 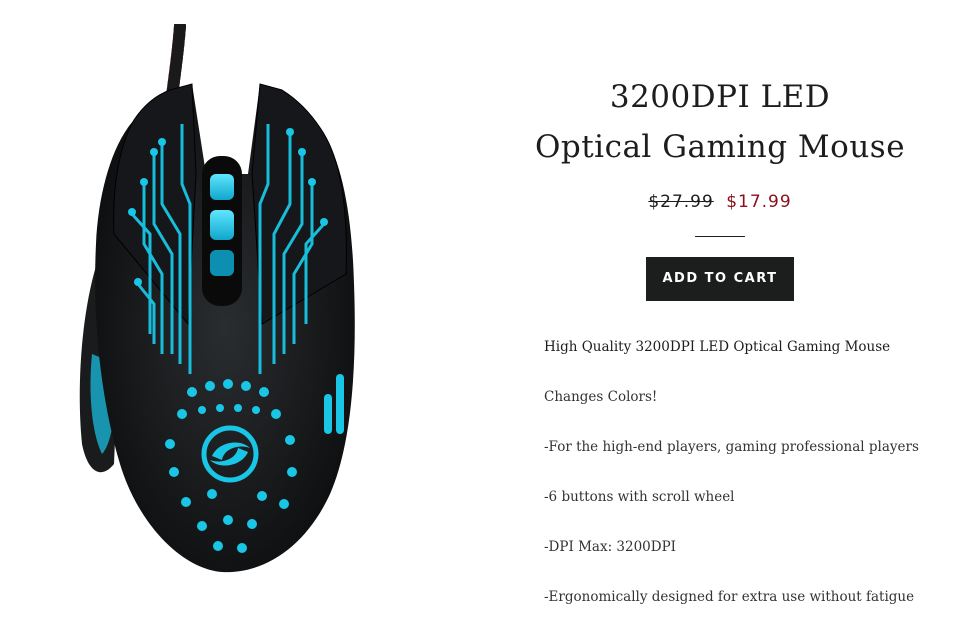 I want to click on price-row: $27.99 $17.99, so click(x=720, y=202).